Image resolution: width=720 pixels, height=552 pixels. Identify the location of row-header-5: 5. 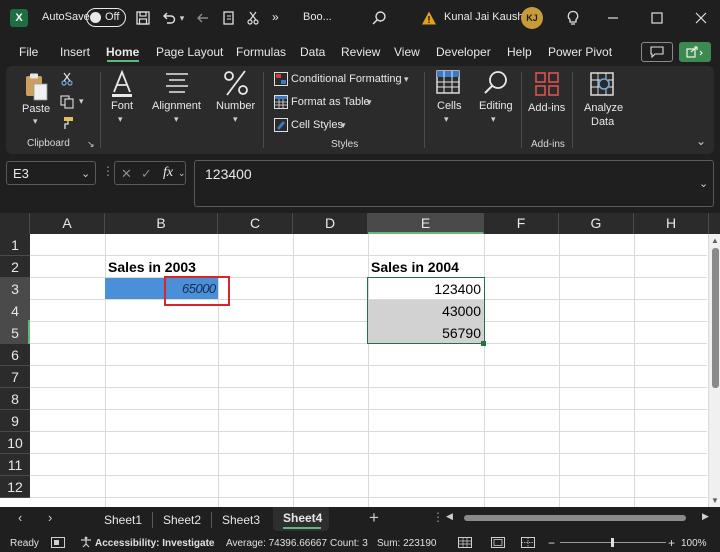
(15, 333).